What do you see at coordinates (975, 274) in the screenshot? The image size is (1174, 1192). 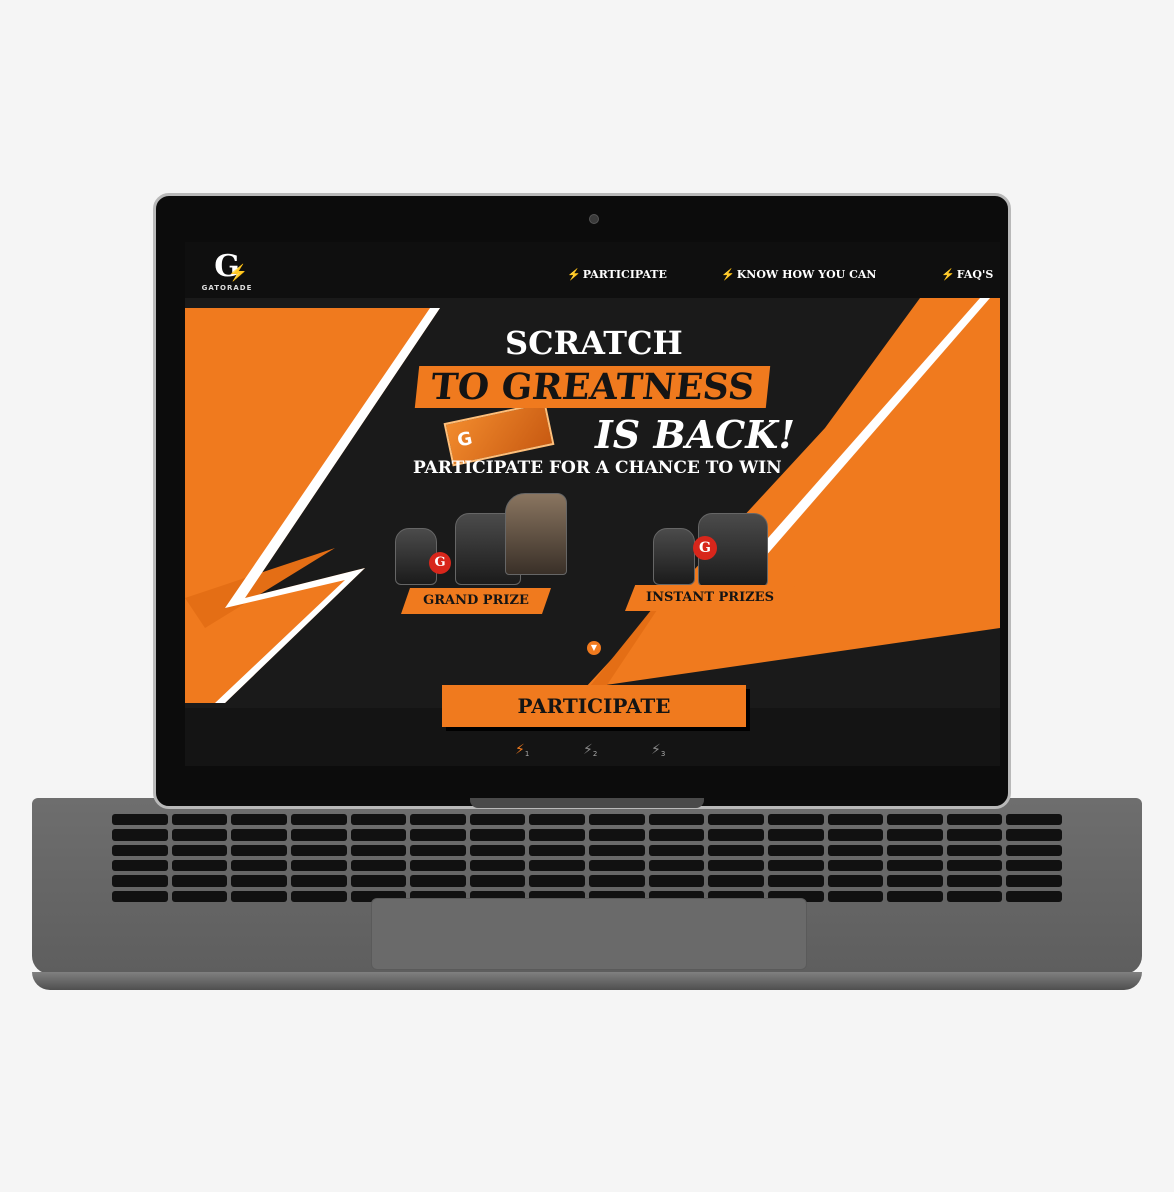 I see `nav-label: FAQ'S` at bounding box center [975, 274].